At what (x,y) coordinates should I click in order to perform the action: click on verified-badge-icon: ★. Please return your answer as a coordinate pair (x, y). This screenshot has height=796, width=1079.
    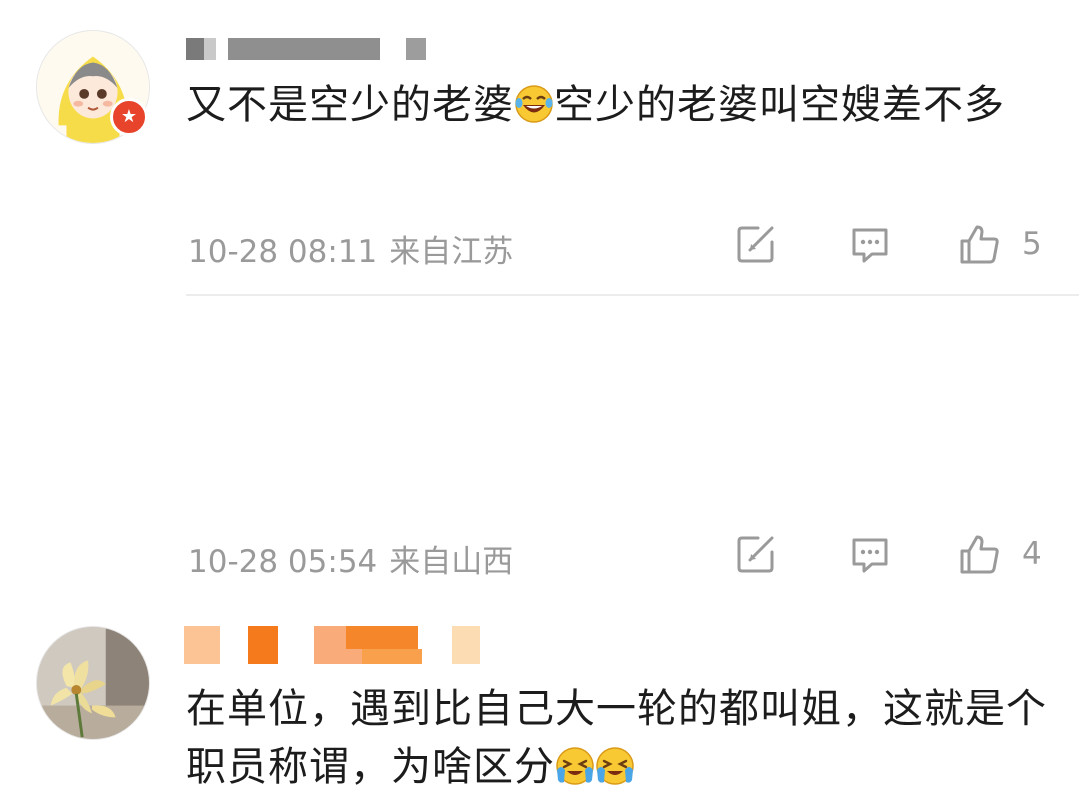
    Looking at the image, I should click on (129, 117).